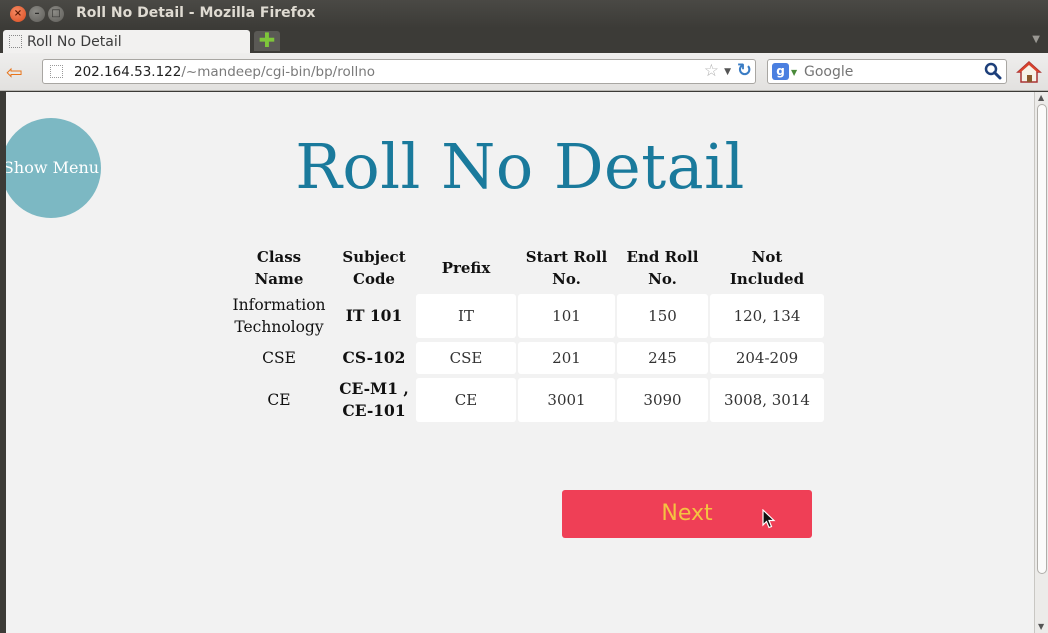 The width and height of the screenshot is (1048, 633). I want to click on url-host: 202.164.53.122, so click(128, 72).